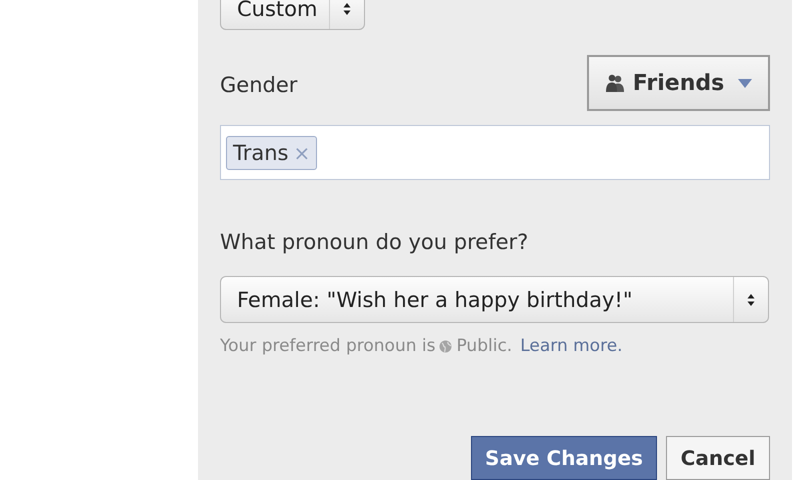 The height and width of the screenshot is (480, 800). What do you see at coordinates (260, 152) in the screenshot?
I see `tag-label: Trans` at bounding box center [260, 152].